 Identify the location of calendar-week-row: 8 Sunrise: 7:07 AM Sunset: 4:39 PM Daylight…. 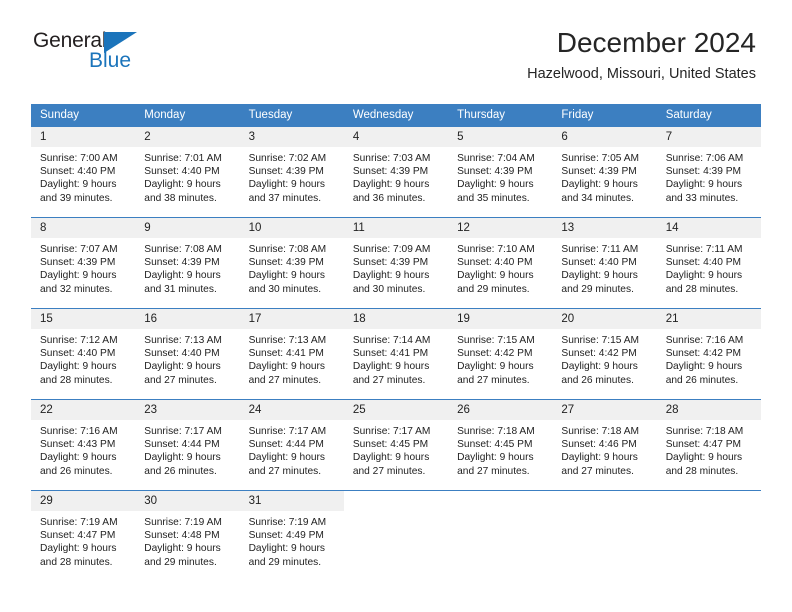
(396, 263).